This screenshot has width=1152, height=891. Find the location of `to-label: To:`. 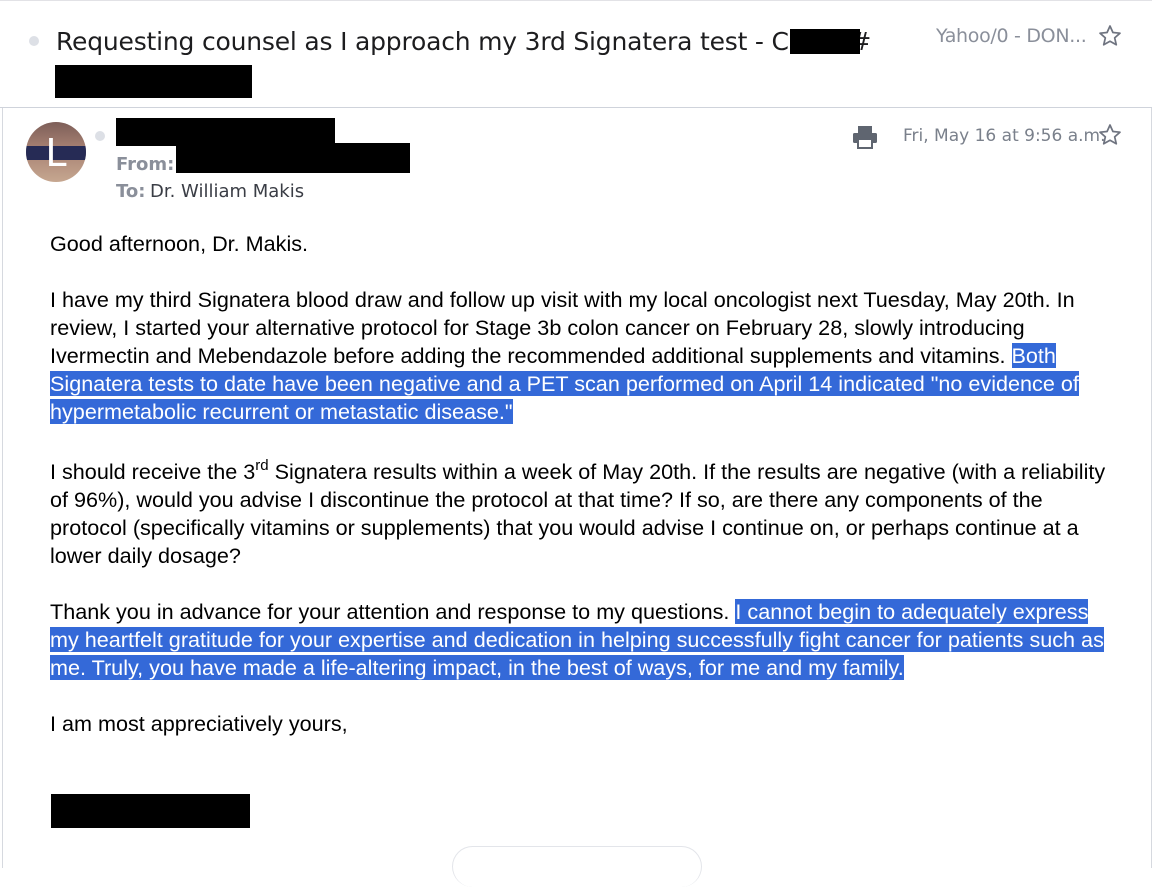

to-label: To: is located at coordinates (131, 191).